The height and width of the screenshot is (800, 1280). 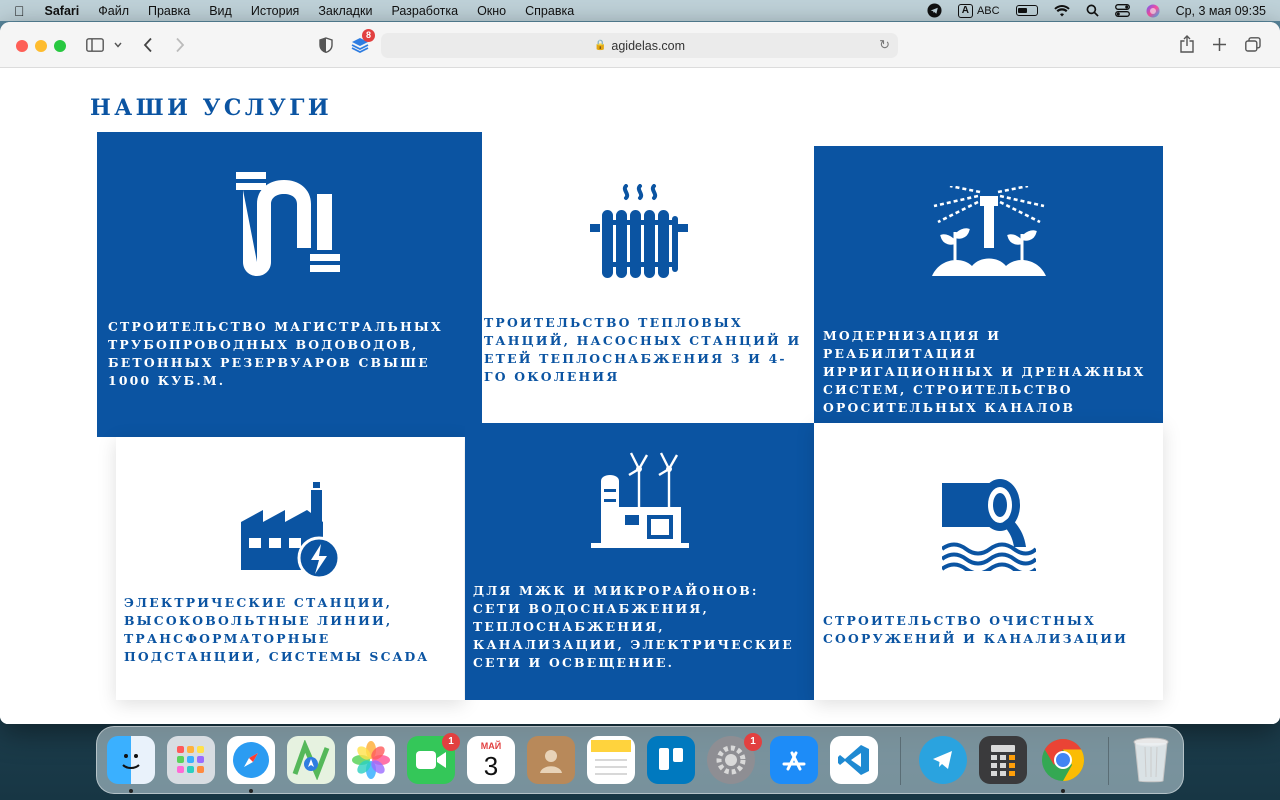 What do you see at coordinates (191, 760) in the screenshot?
I see `launchpad-icon` at bounding box center [191, 760].